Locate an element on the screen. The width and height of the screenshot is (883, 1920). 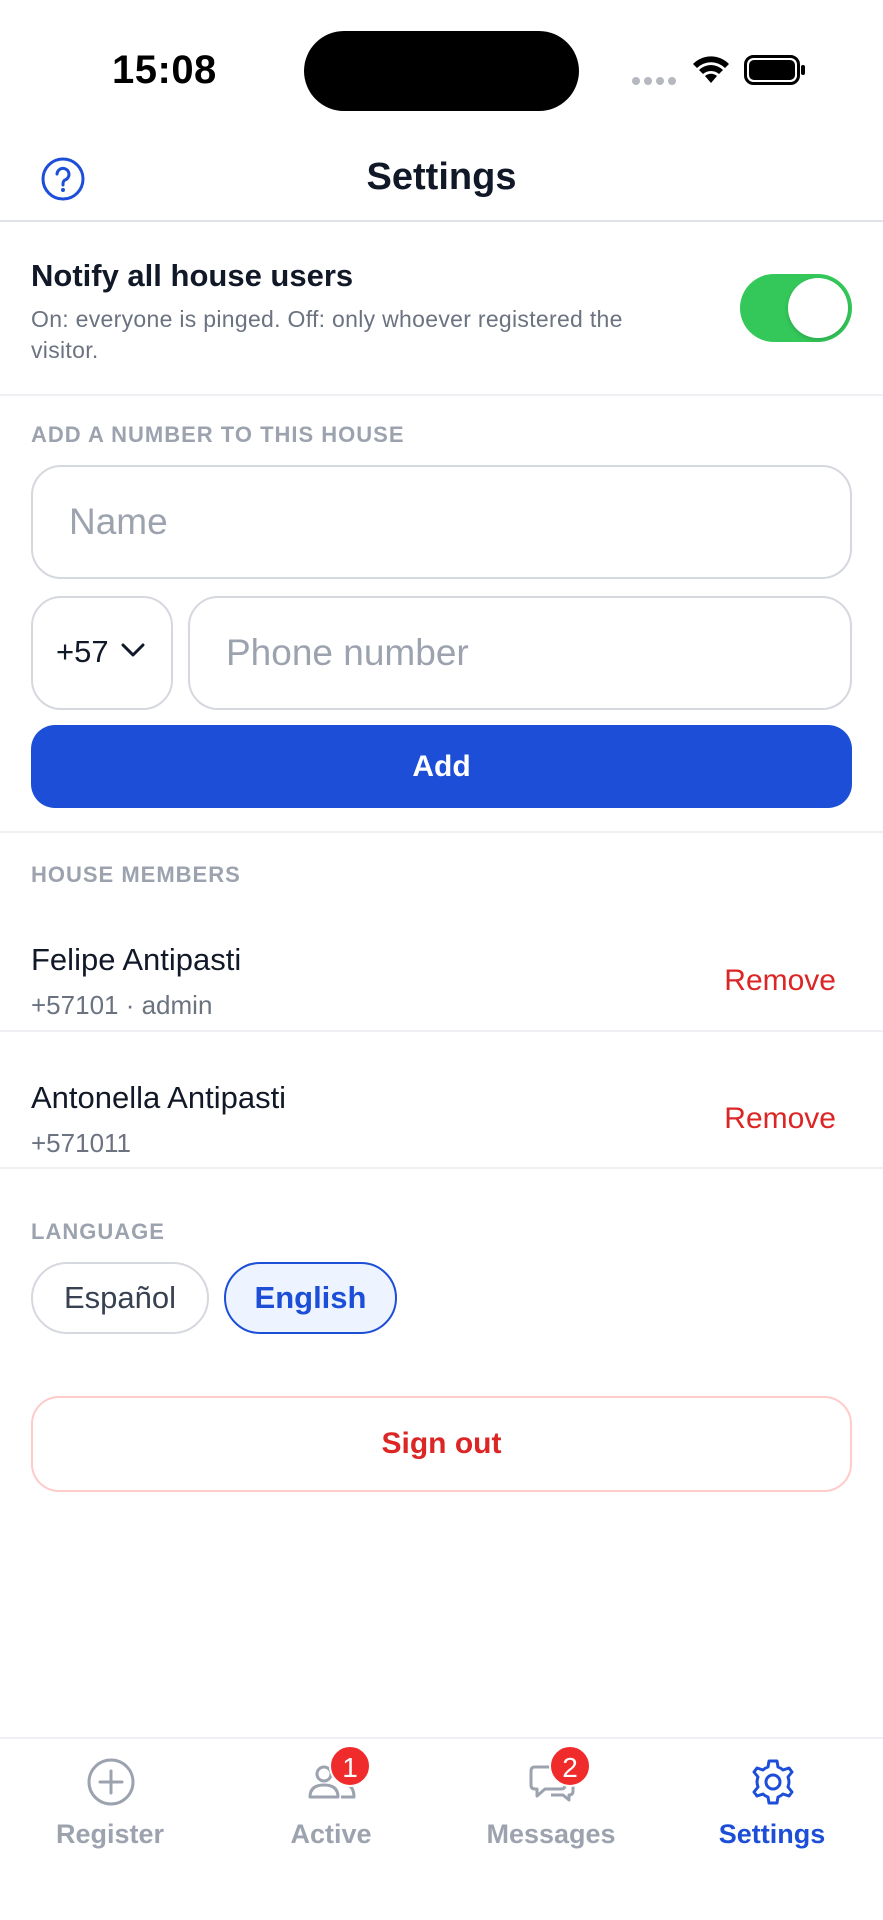
notification-badge: 2 is located at coordinates (570, 1766).